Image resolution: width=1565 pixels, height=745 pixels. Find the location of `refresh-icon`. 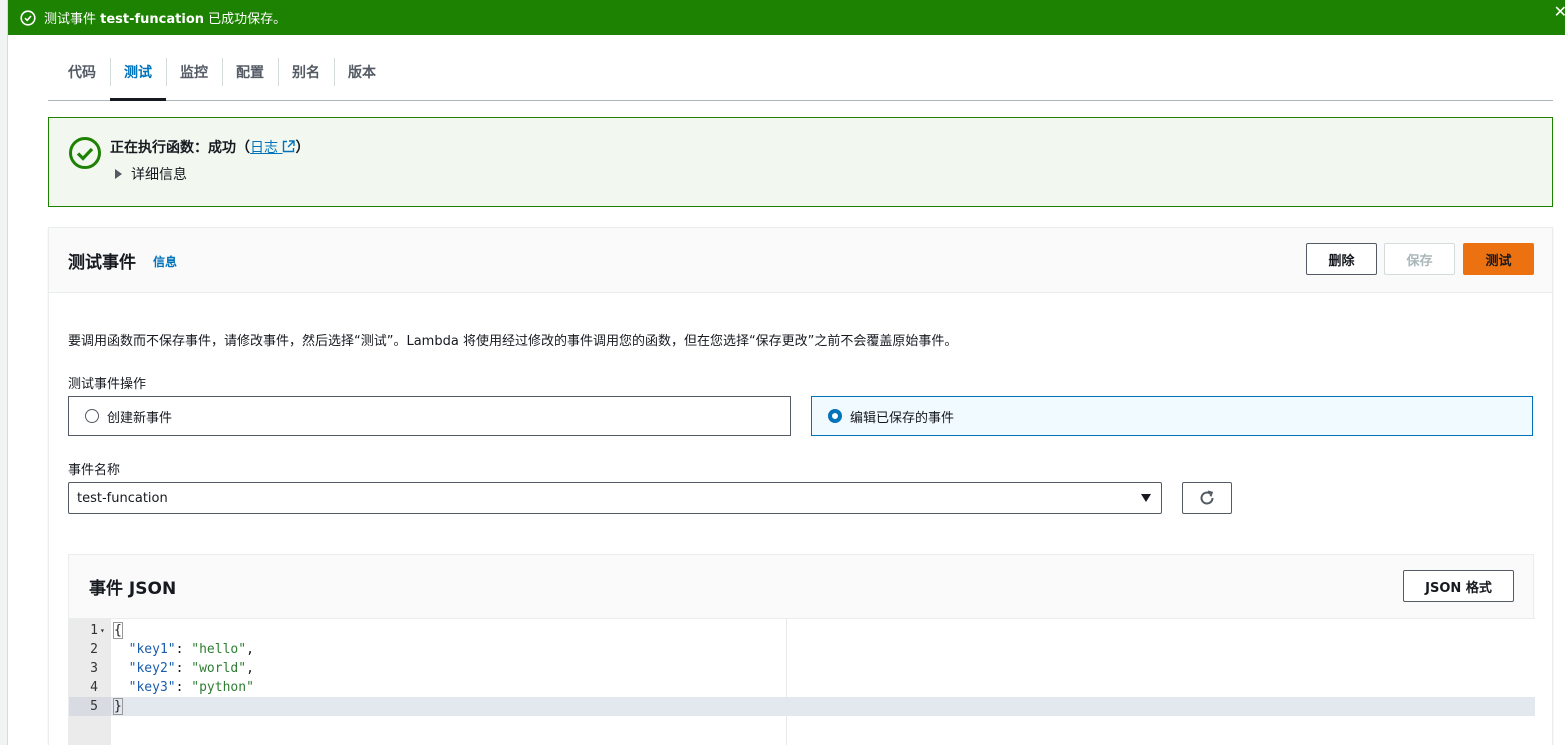

refresh-icon is located at coordinates (1207, 497).